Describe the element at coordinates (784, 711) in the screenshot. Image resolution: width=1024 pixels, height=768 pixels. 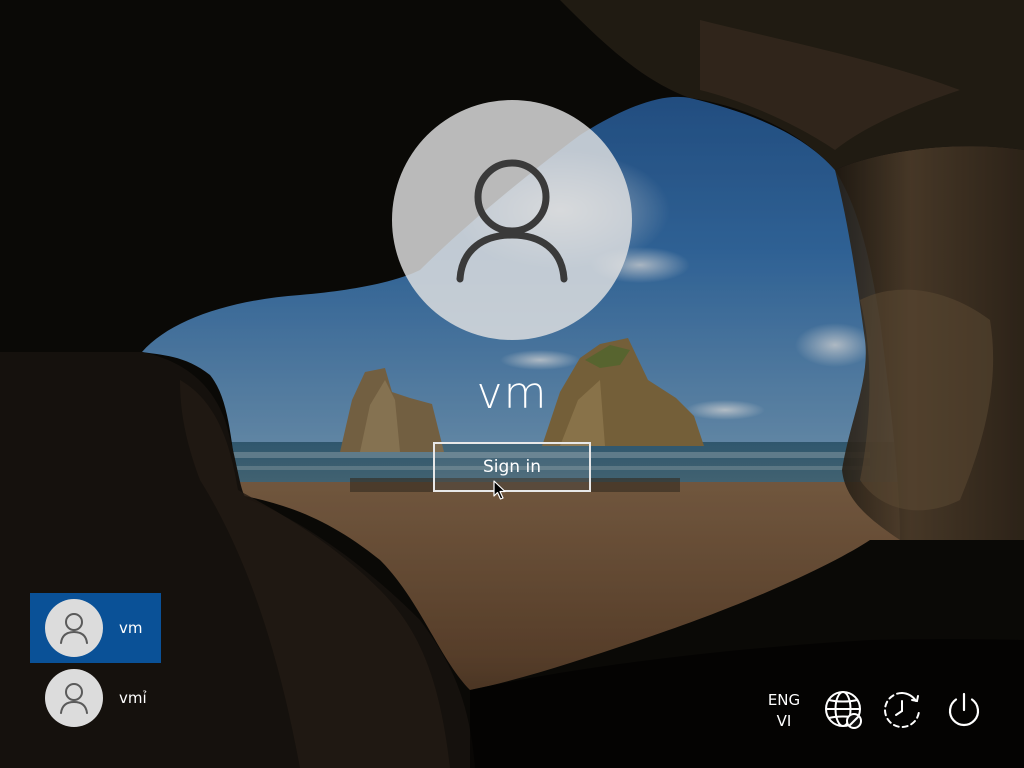
I see `input-language-indicator: ENG VI` at that location.